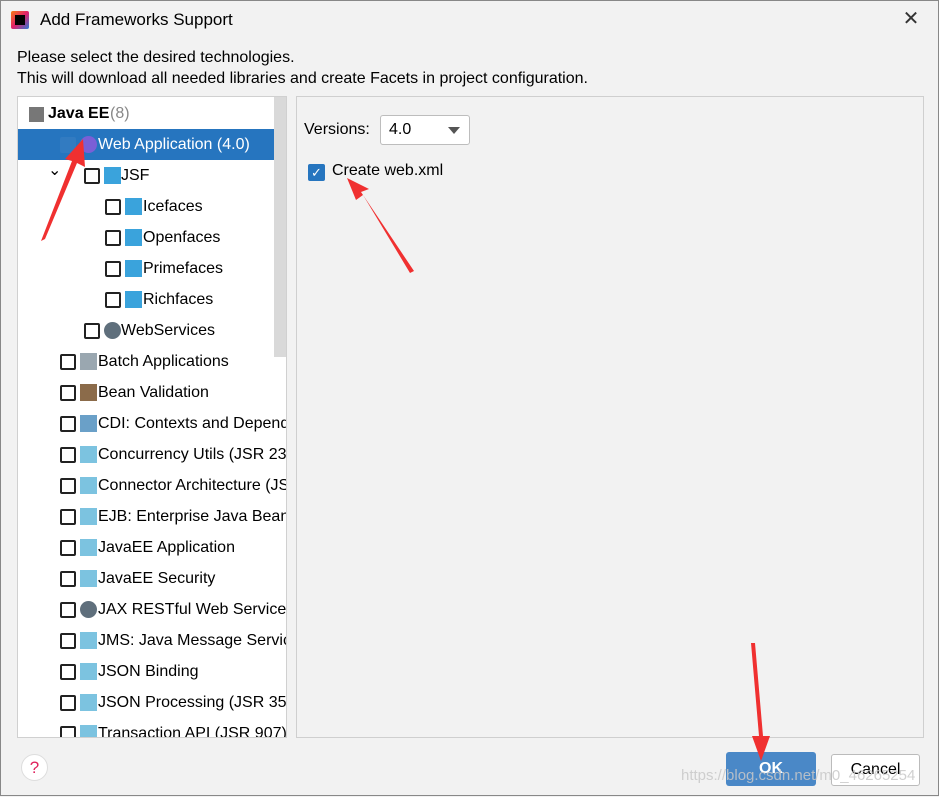  I want to click on tree-item: JavaEE Security, so click(146, 578).